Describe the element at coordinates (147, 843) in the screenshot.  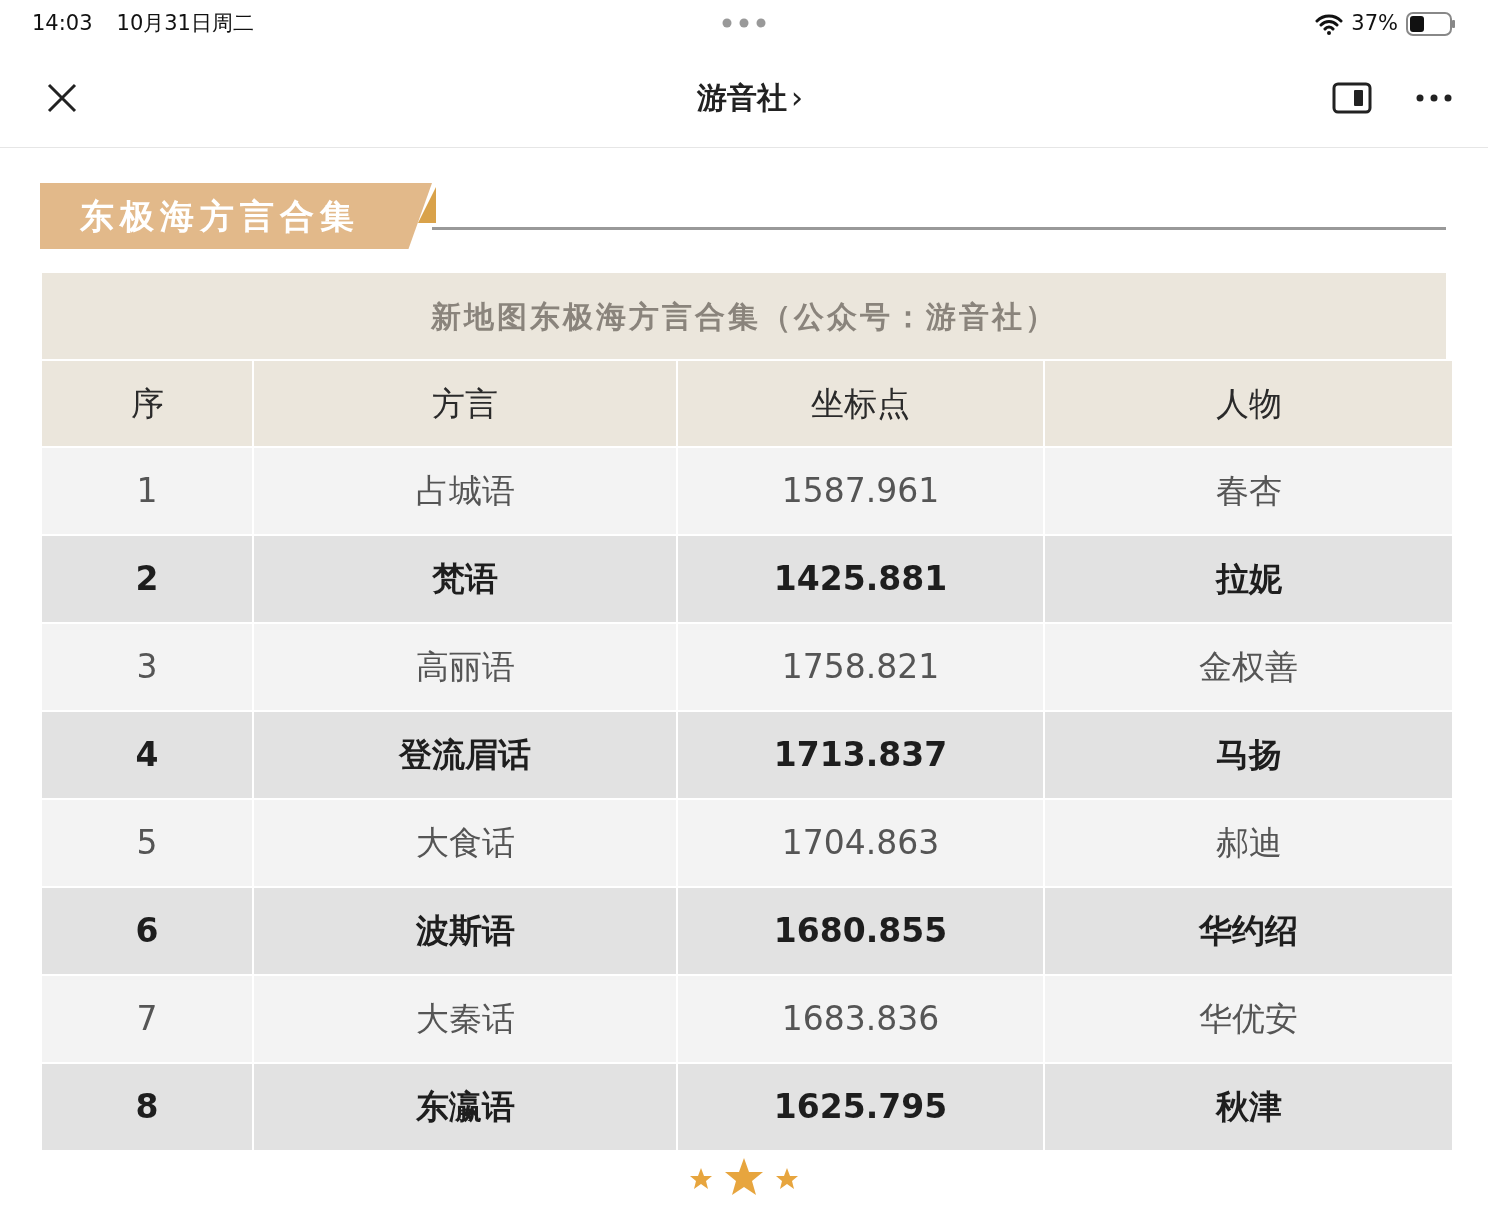
I see `table-cell: 5` at that location.